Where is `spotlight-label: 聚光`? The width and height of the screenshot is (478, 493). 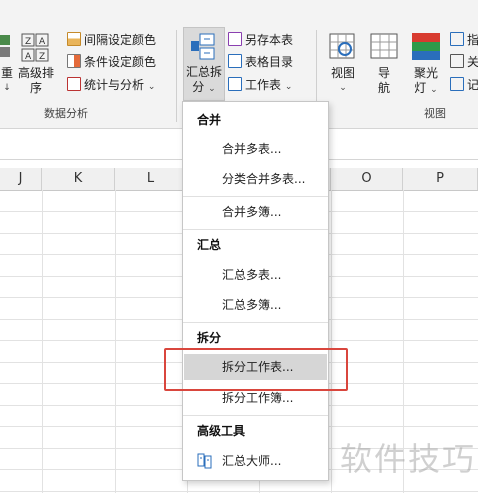 spotlight-label: 聚光 is located at coordinates (425, 73).